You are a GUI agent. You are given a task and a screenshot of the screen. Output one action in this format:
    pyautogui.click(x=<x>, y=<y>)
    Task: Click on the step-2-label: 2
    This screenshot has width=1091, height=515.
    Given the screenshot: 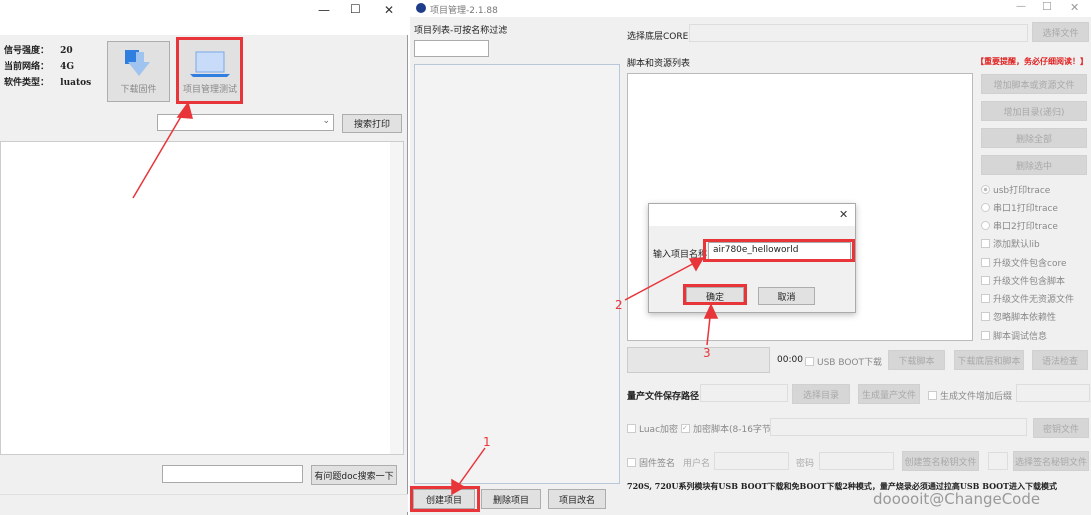 What is the action you would take?
    pyautogui.click(x=619, y=305)
    